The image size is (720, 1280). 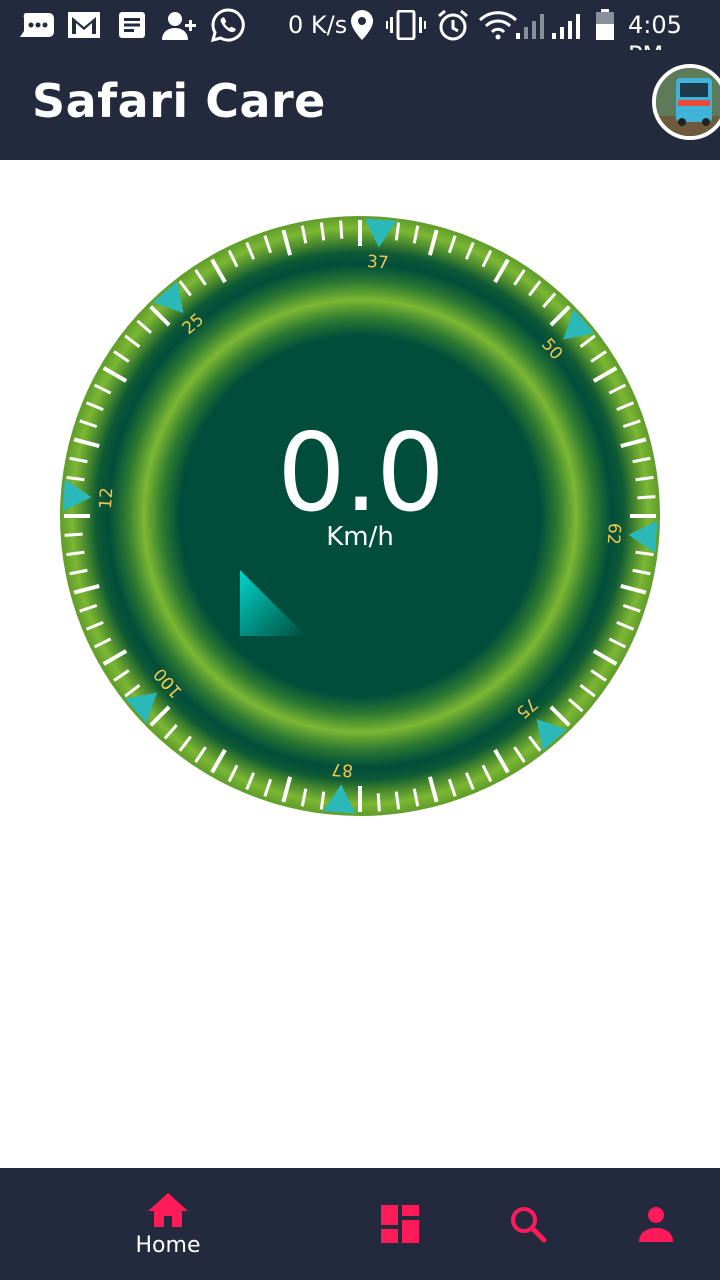 What do you see at coordinates (37, 25) in the screenshot?
I see `message-icon` at bounding box center [37, 25].